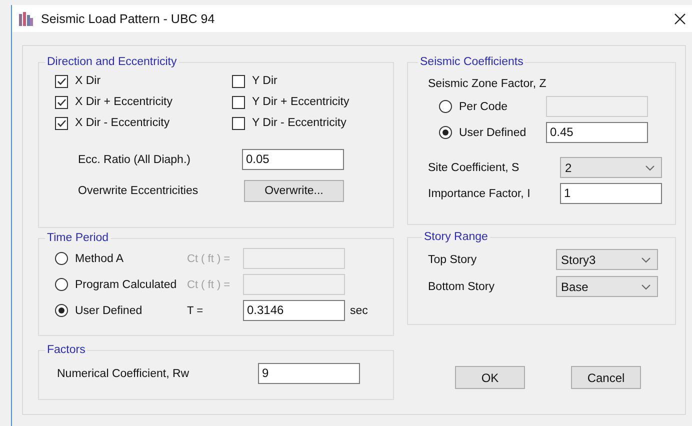 This screenshot has height=426, width=692. Describe the element at coordinates (484, 106) in the screenshot. I see `radio-label: Per Code` at that location.